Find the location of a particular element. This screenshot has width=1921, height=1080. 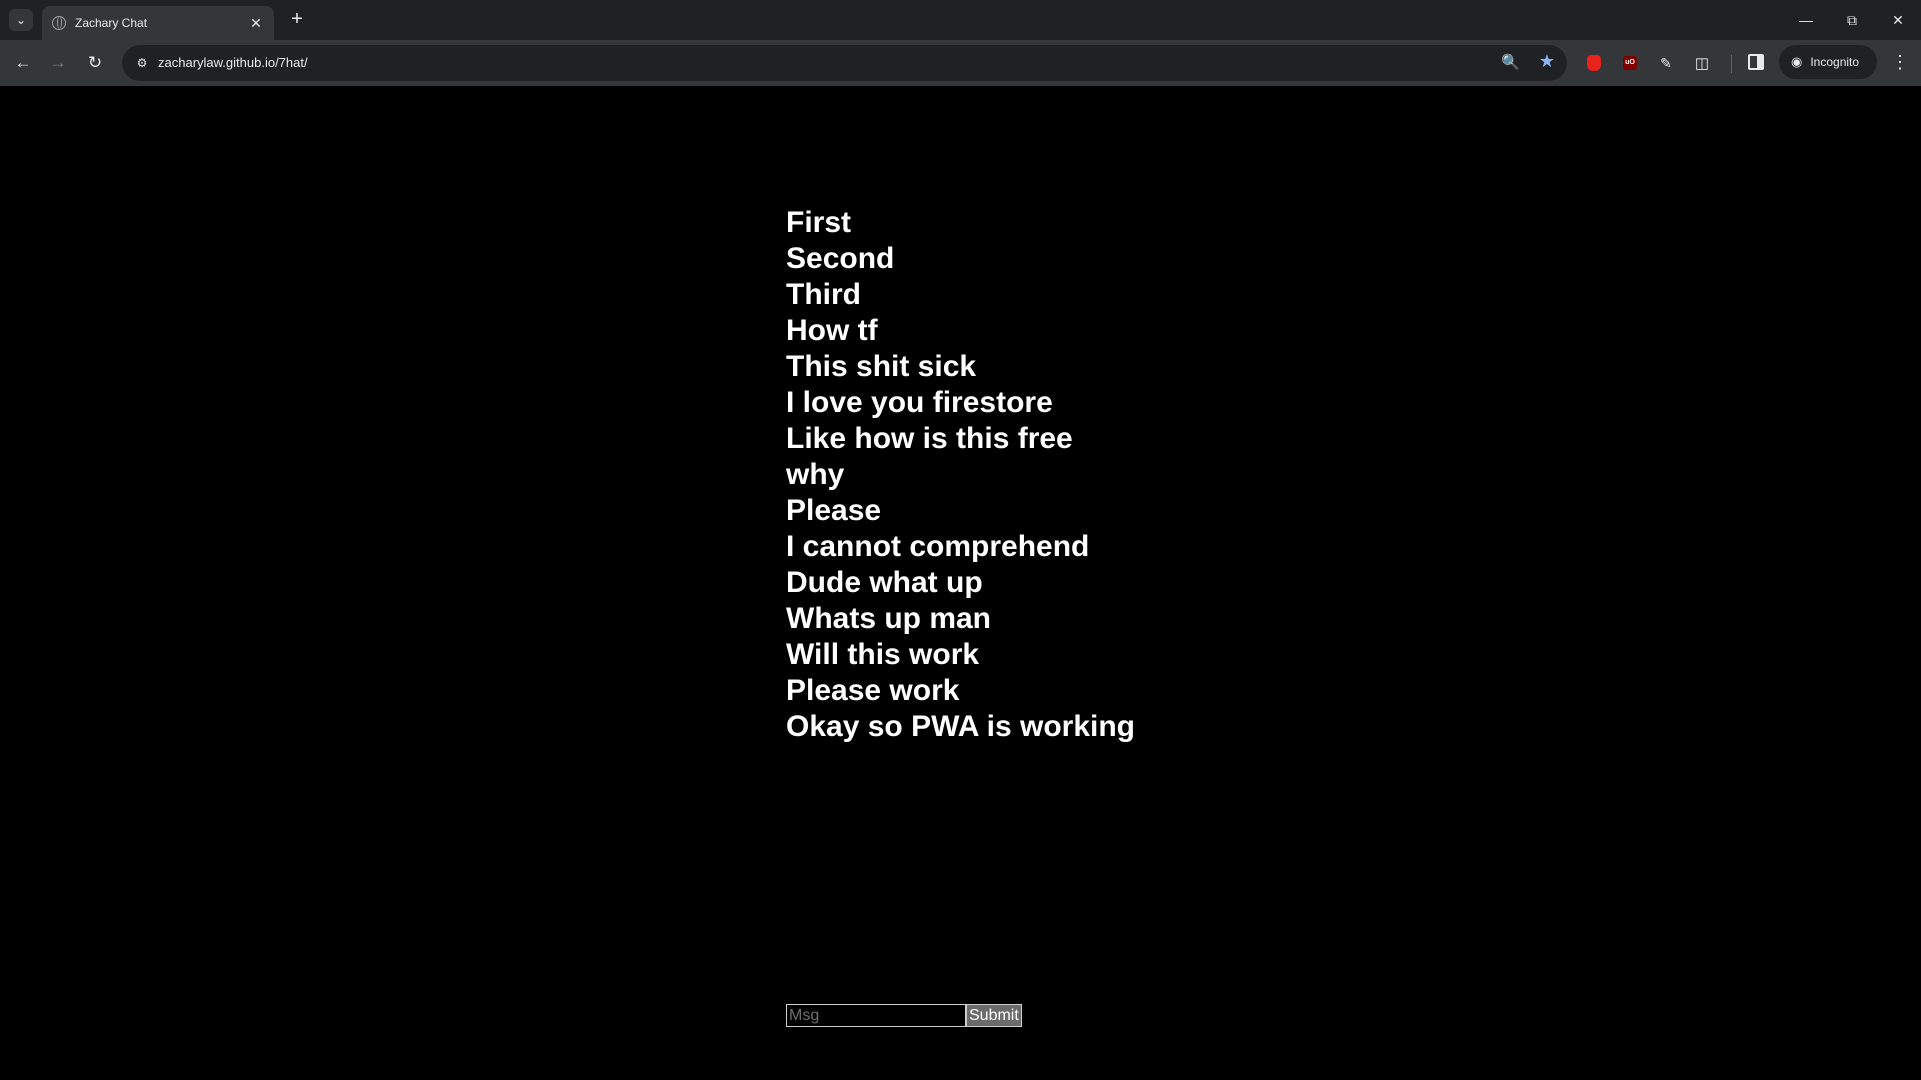

zoom-icon: 🔍 is located at coordinates (1510, 62).